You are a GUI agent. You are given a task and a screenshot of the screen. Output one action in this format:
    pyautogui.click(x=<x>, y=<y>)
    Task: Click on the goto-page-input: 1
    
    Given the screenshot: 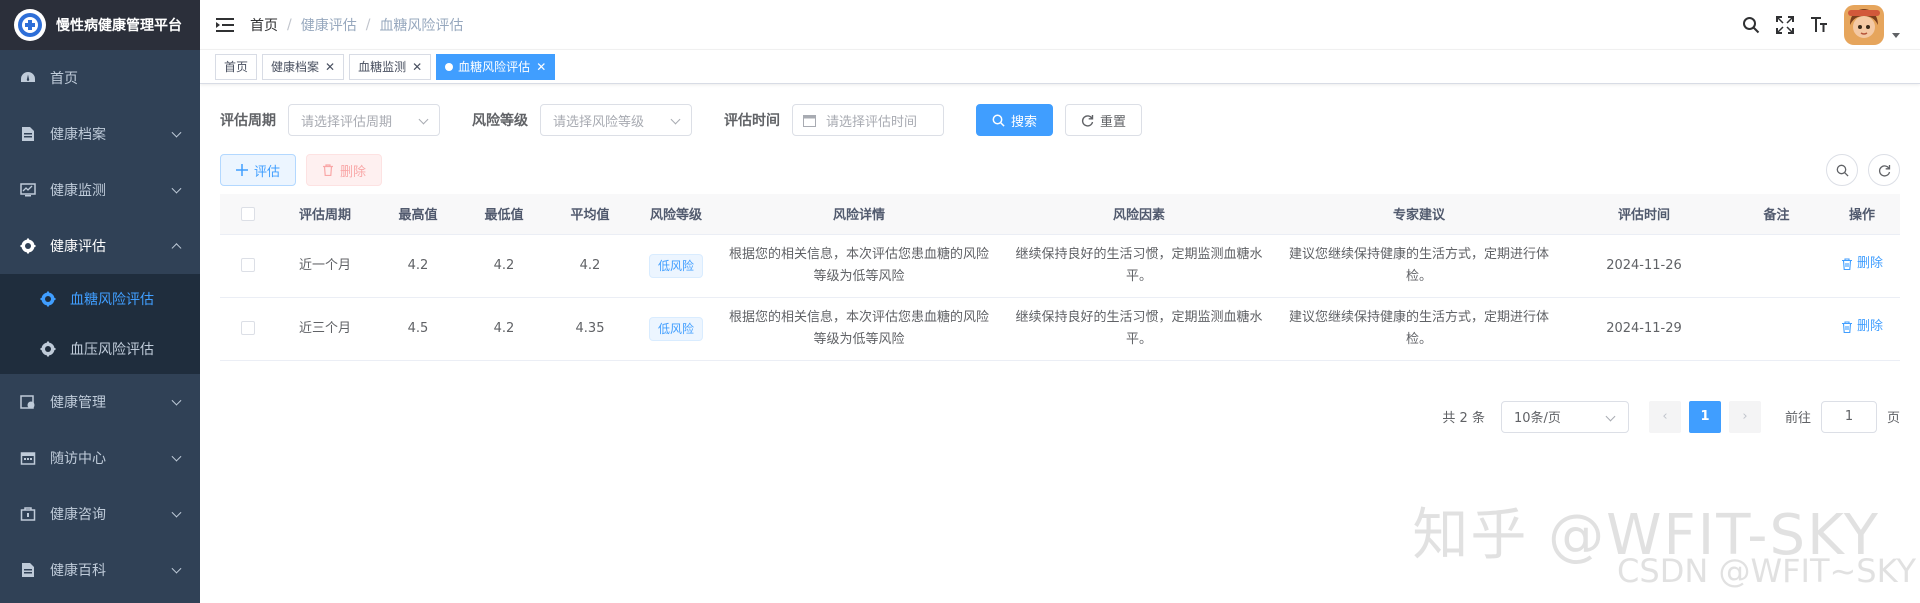 What is the action you would take?
    pyautogui.click(x=1848, y=416)
    